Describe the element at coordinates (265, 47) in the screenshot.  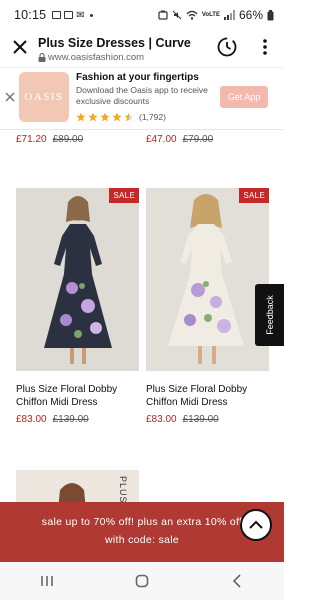
I see `more-options-icon` at that location.